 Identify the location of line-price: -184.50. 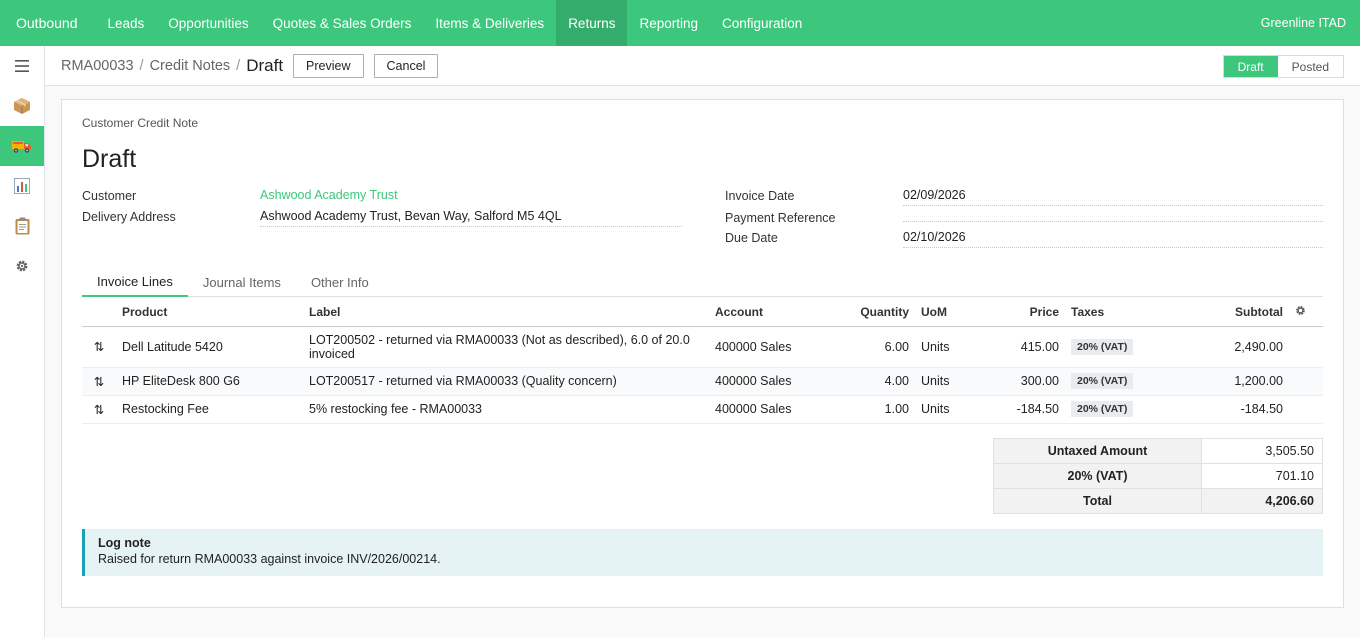
(1023, 409).